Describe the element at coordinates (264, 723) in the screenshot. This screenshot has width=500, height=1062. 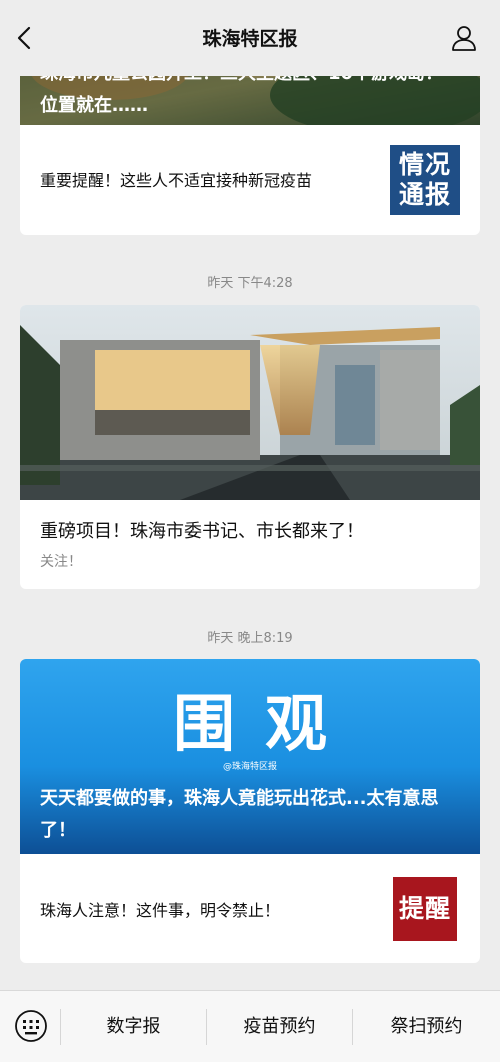
I see `banner-text: 围观` at that location.